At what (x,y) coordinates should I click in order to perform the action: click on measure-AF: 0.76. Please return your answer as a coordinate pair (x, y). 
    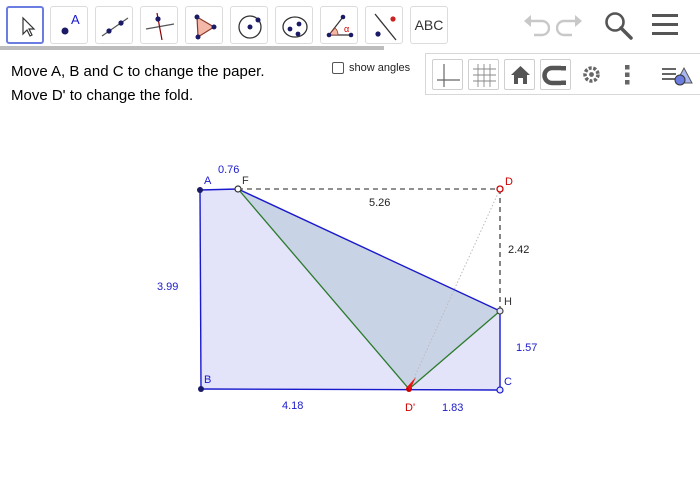
    Looking at the image, I should click on (228, 170).